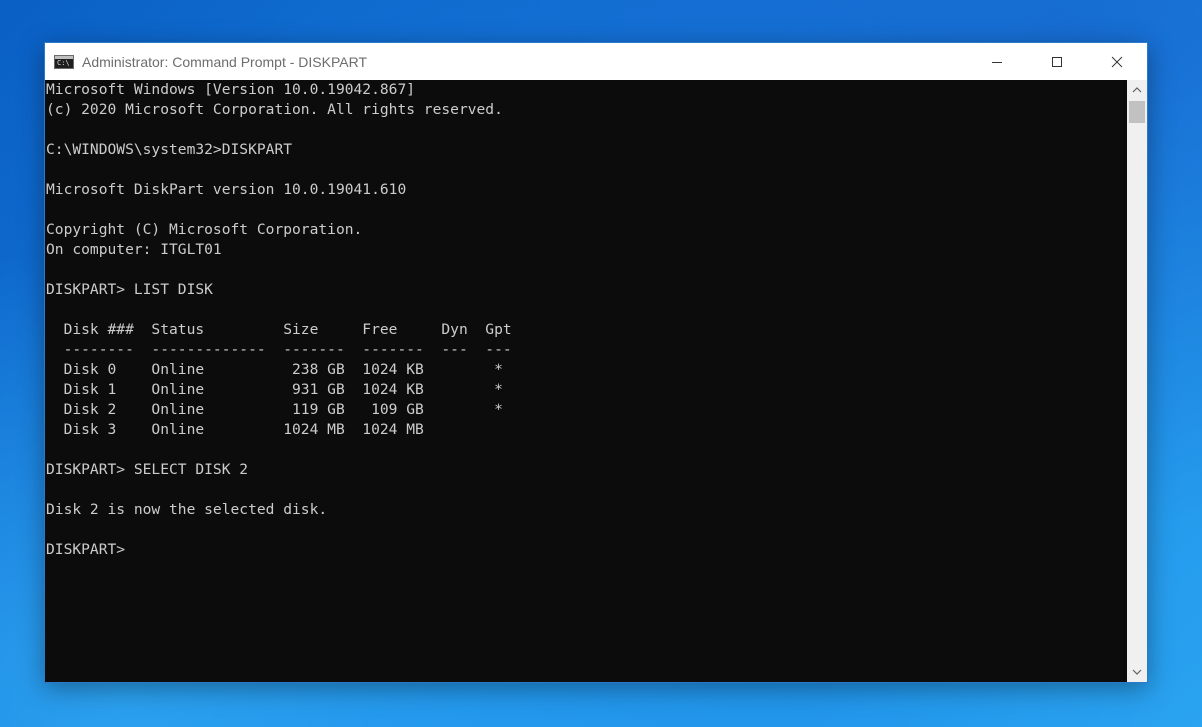 This screenshot has width=1202, height=727. Describe the element at coordinates (187, 509) in the screenshot. I see `console-line: Disk 2 is now the selected disk.` at that location.